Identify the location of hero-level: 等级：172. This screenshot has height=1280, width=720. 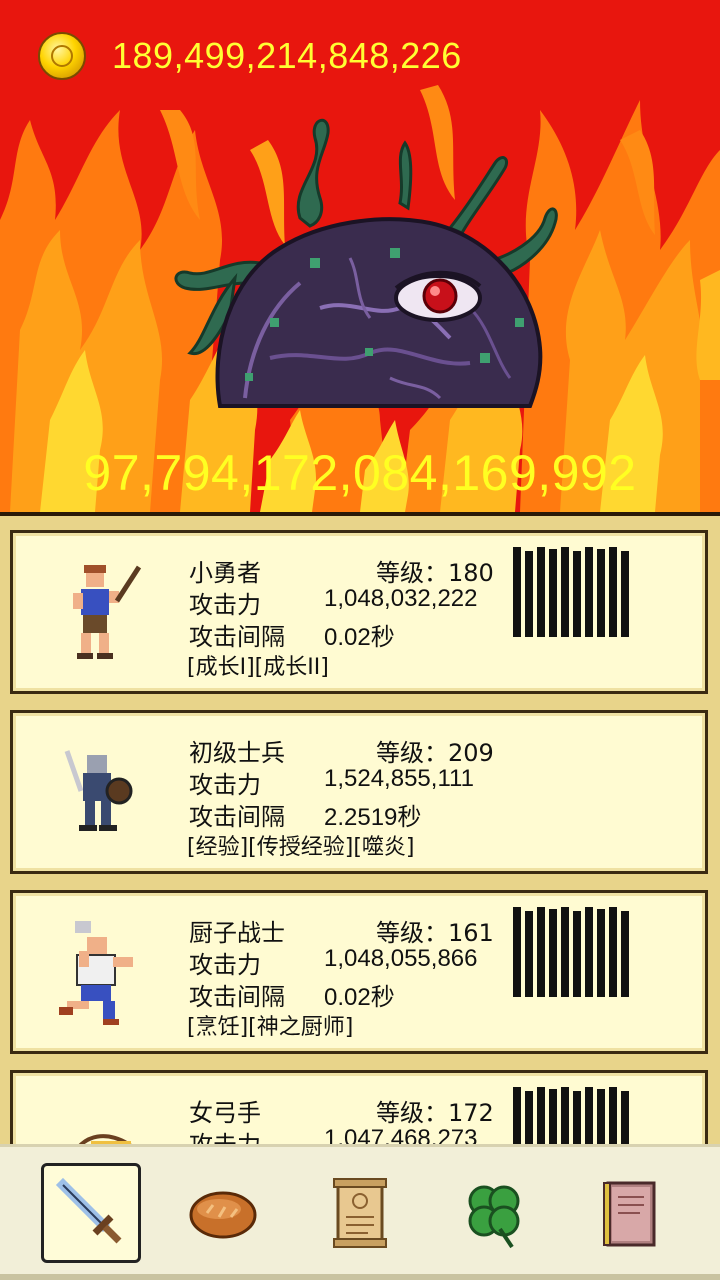
(435, 1113).